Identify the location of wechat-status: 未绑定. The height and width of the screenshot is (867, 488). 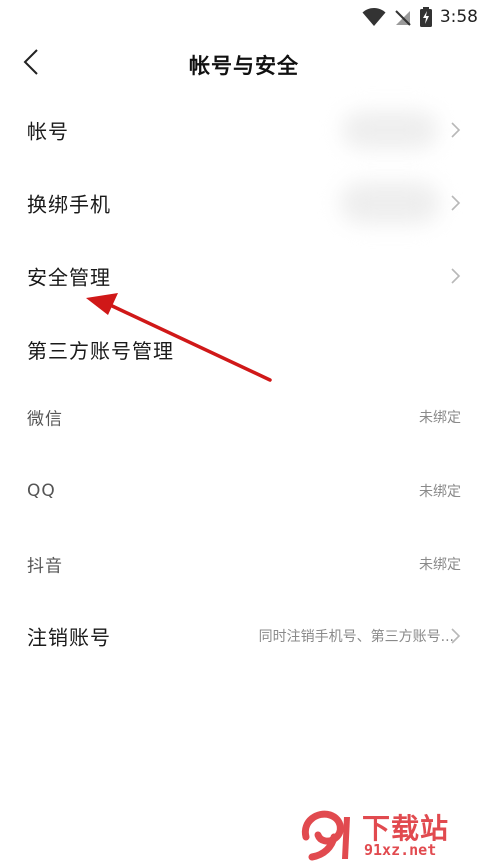
(440, 418).